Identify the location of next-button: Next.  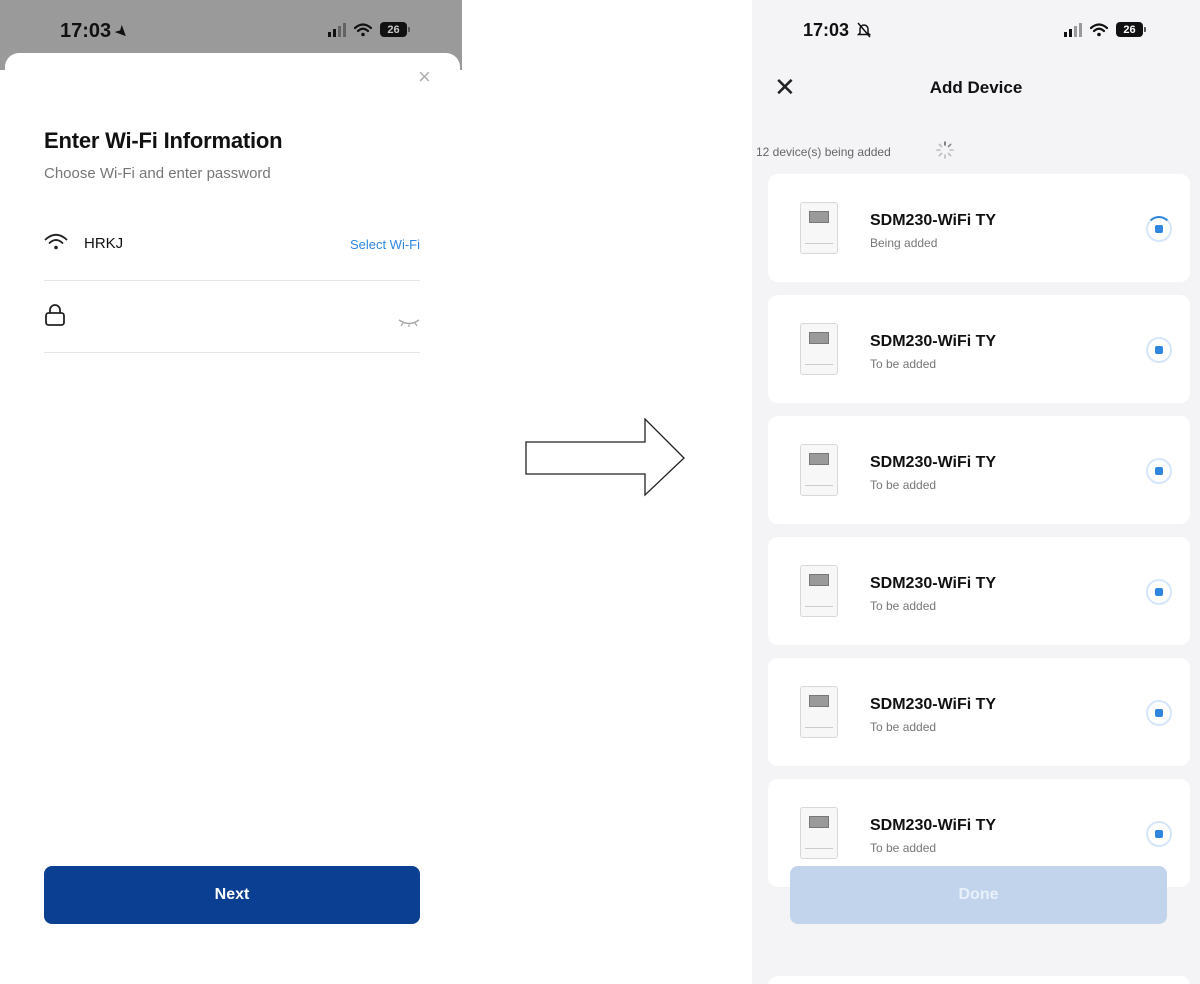
(232, 895).